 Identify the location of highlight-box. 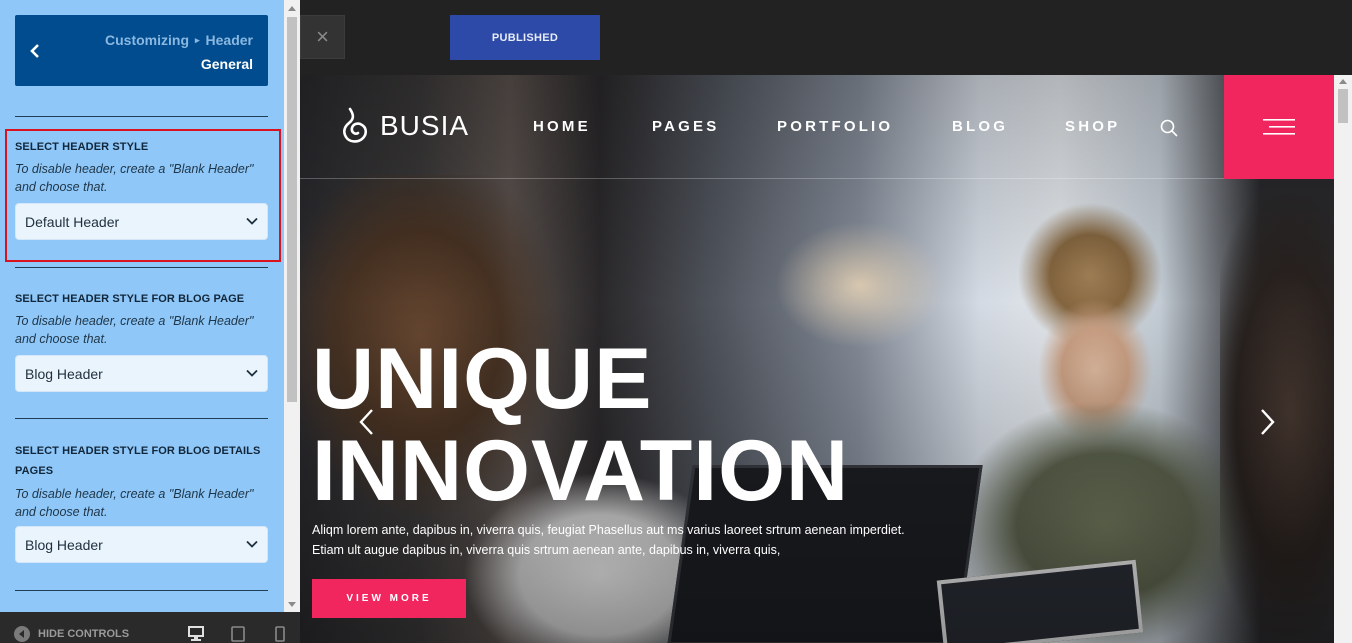
(143, 195).